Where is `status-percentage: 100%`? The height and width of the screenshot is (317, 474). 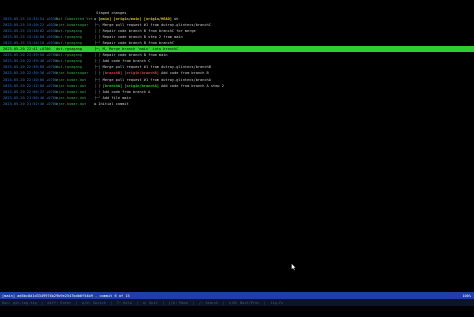
status-percentage: 100% is located at coordinates (466, 295).